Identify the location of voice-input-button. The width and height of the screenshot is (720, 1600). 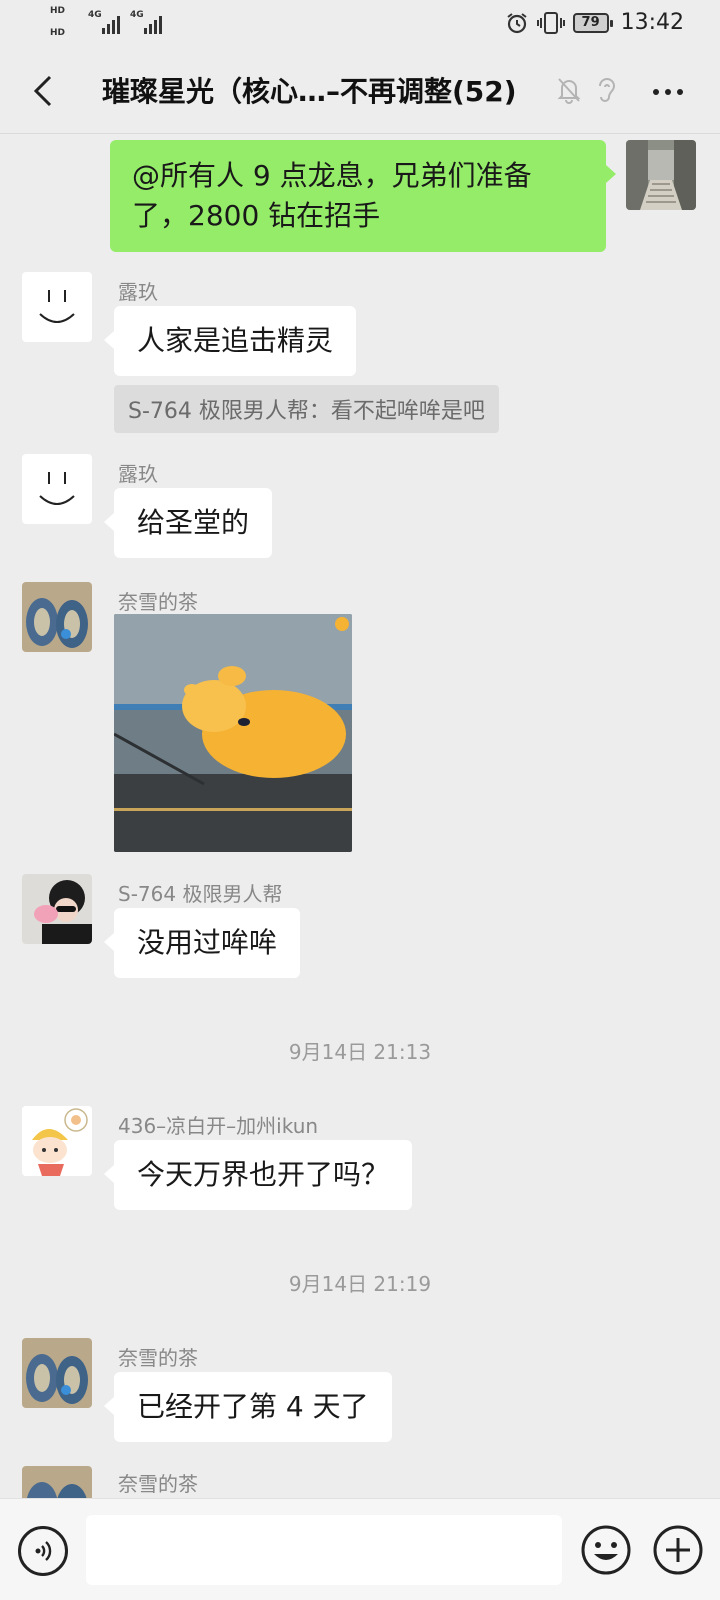
(43, 1551).